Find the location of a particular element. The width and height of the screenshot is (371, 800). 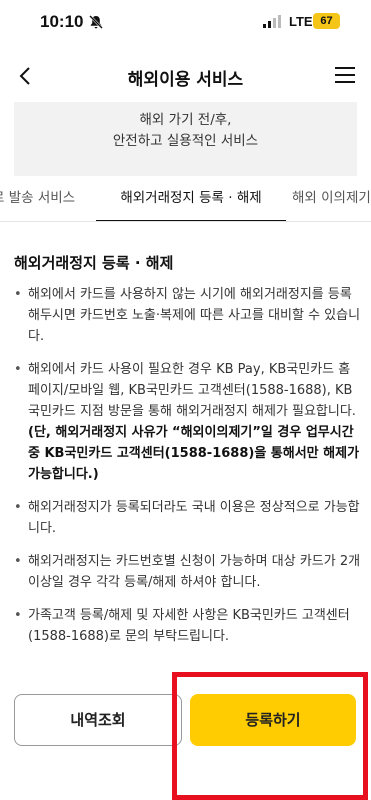

status-time: 10:10 is located at coordinates (62, 21).